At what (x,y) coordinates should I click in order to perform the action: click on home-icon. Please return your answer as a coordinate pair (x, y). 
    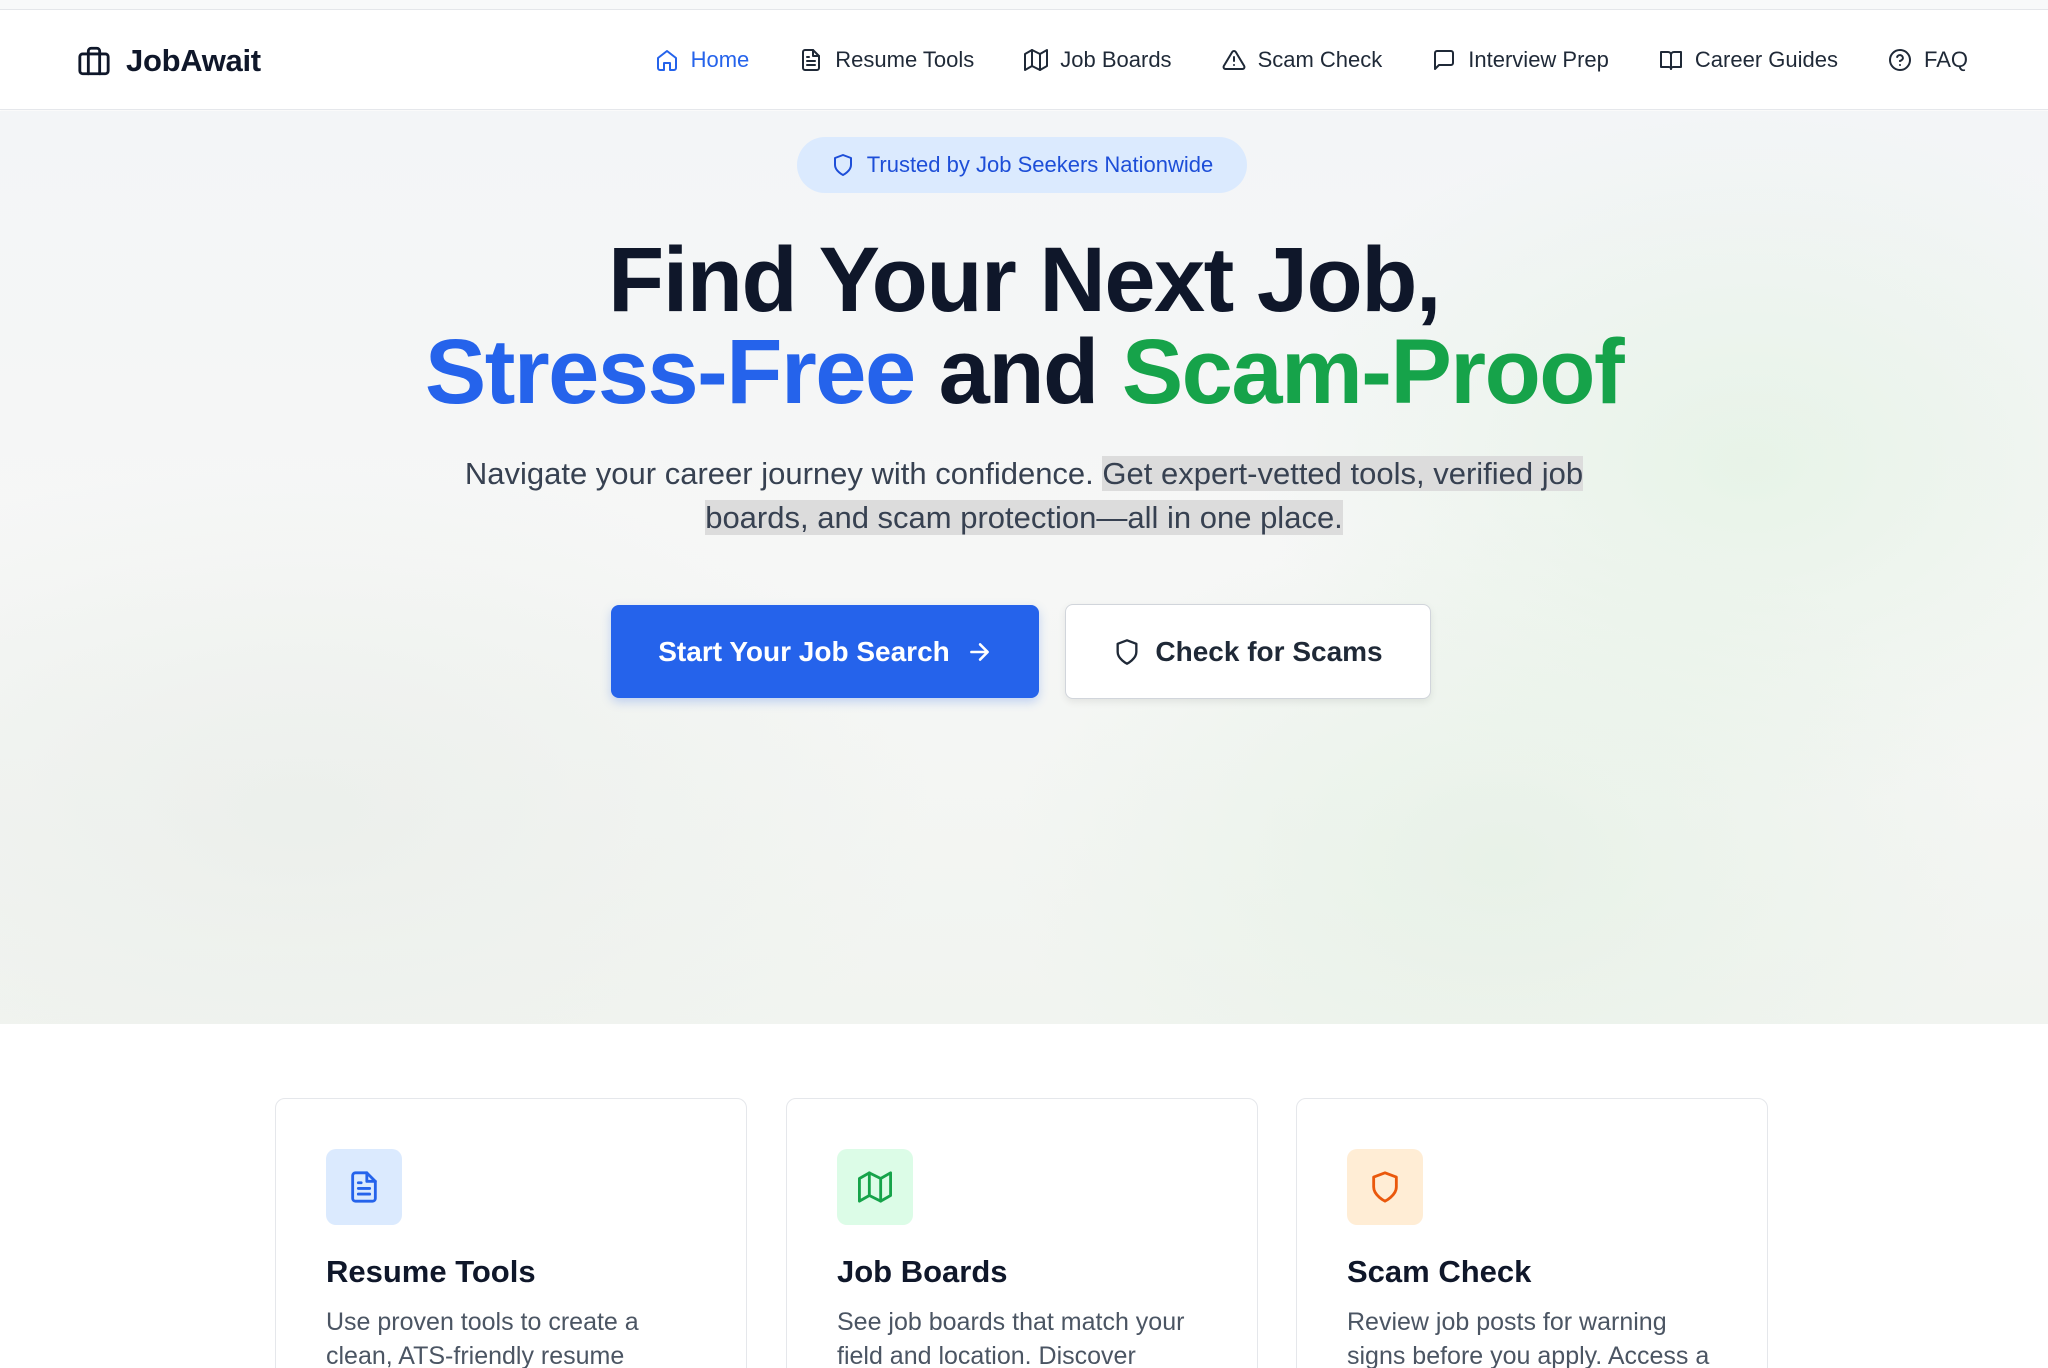
    Looking at the image, I should click on (666, 60).